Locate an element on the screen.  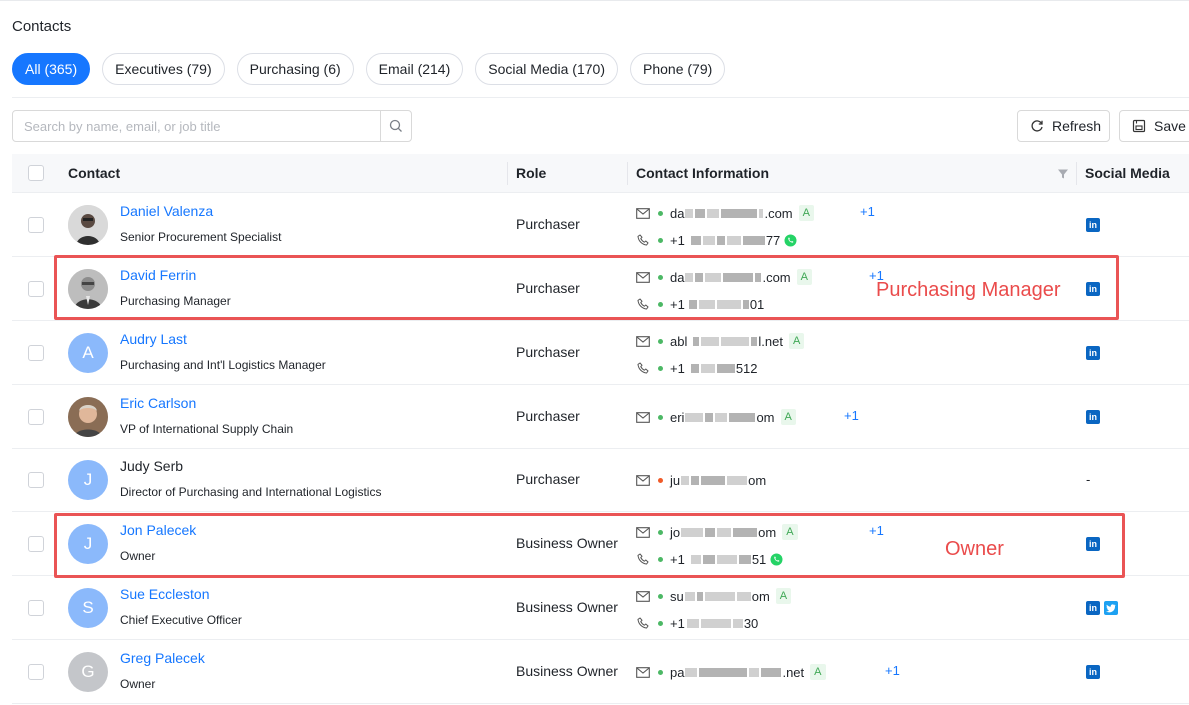
phone-line: +1 77 is located at coordinates (716, 240).